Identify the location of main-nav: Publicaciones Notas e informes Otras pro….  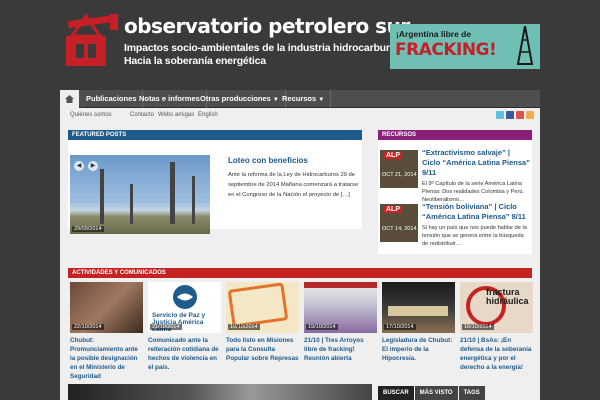
(300, 99).